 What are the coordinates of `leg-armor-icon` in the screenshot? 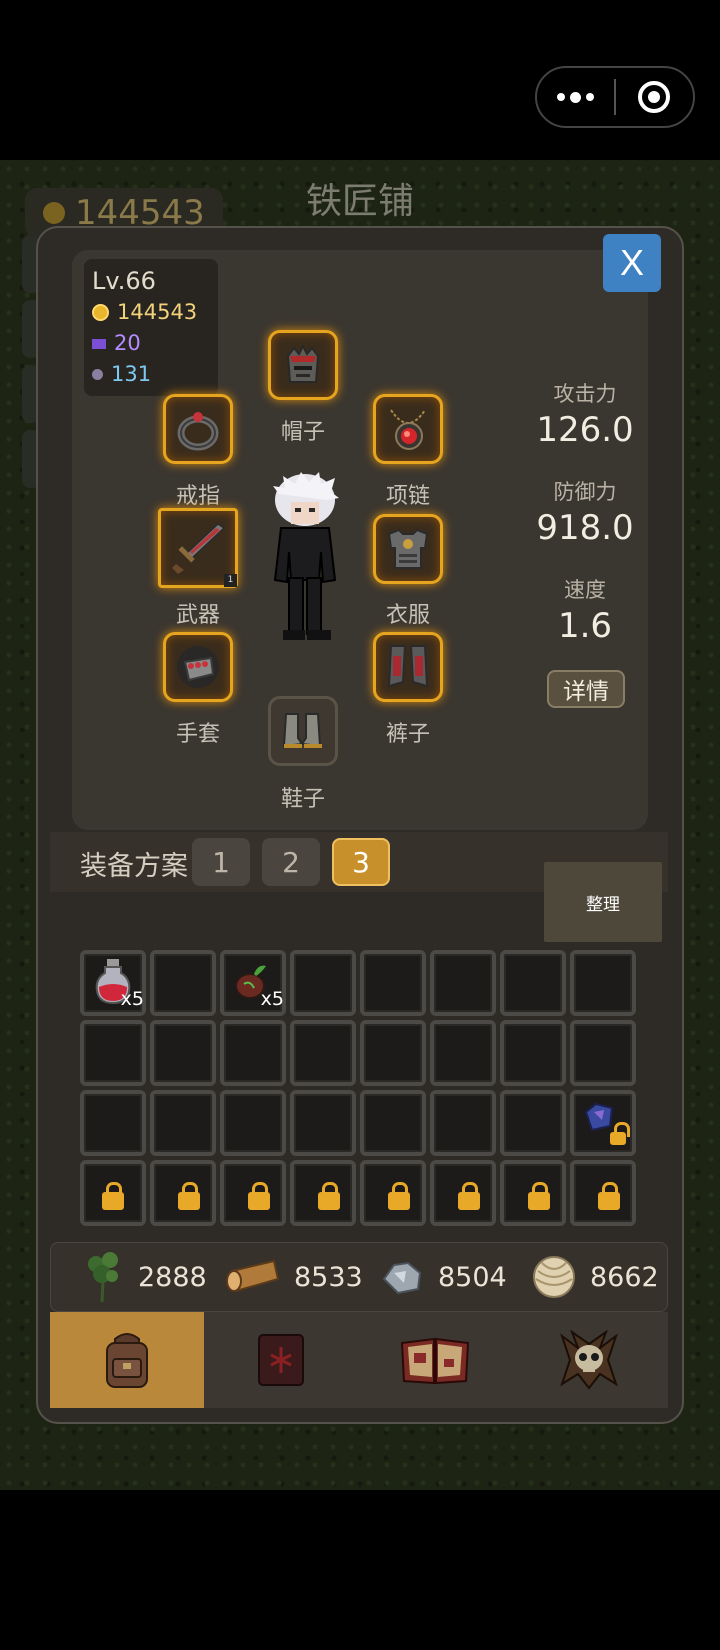 It's located at (408, 667).